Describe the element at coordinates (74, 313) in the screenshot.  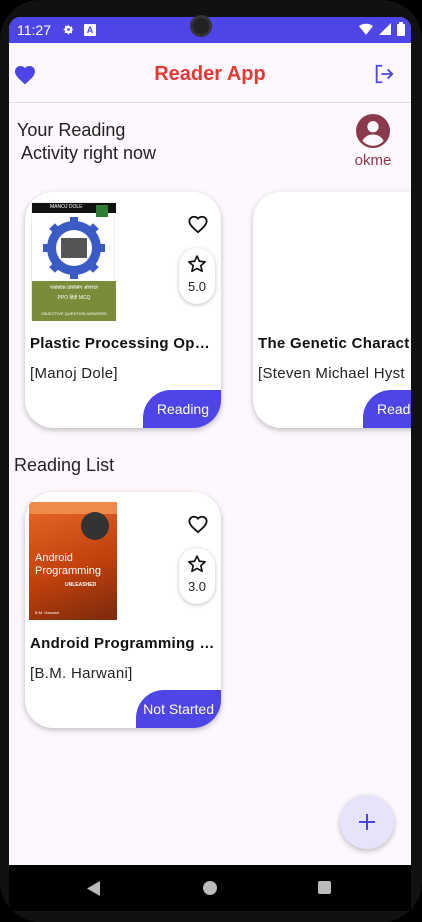
I see `cover-footer-text: OBJECTIVE QUESTION ANSWERS` at that location.